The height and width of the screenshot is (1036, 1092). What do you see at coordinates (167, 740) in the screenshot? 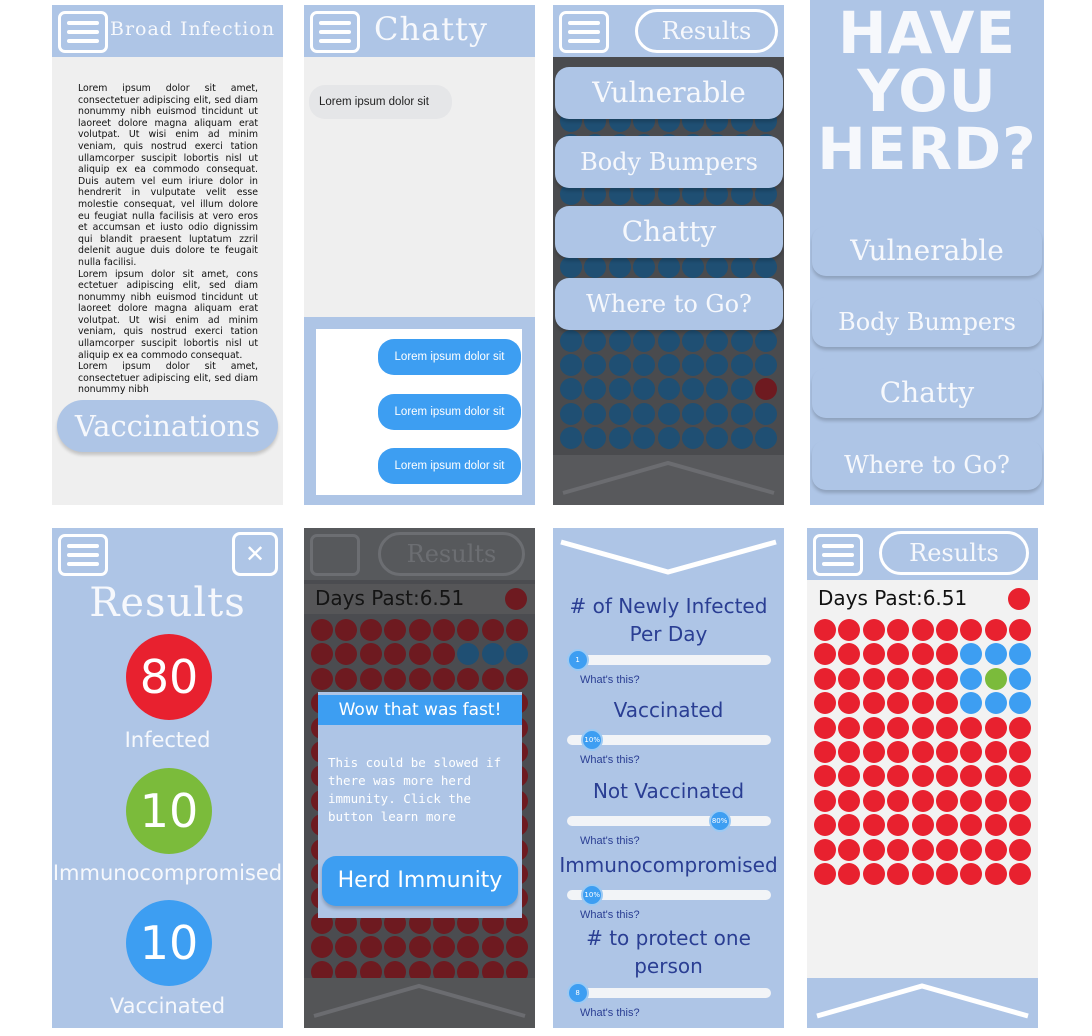
I see `infected-label: Infected` at bounding box center [167, 740].